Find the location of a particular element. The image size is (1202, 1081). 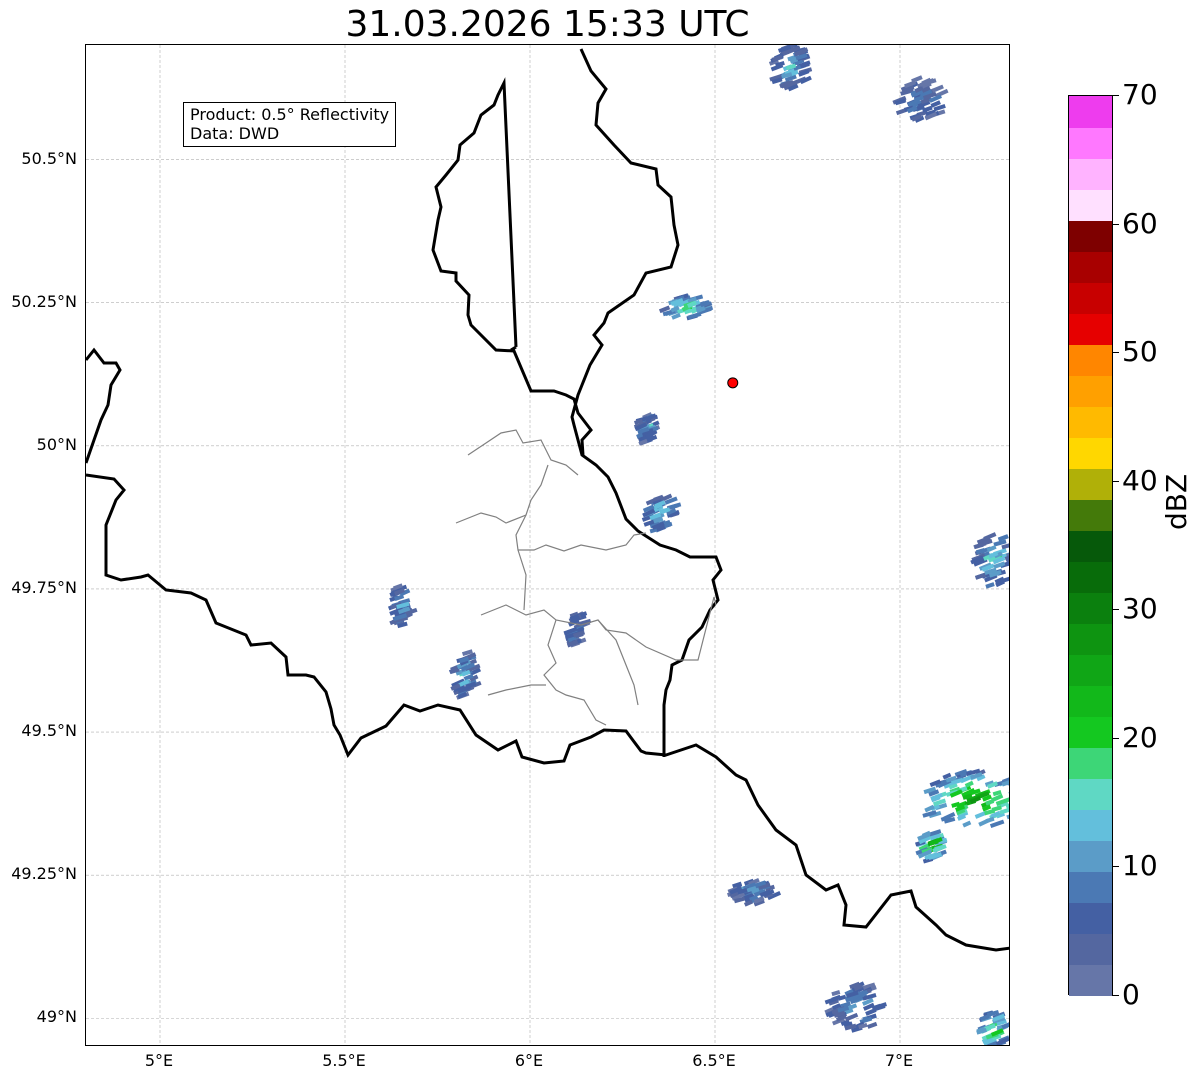

colorbar is located at coordinates (1090, 546).